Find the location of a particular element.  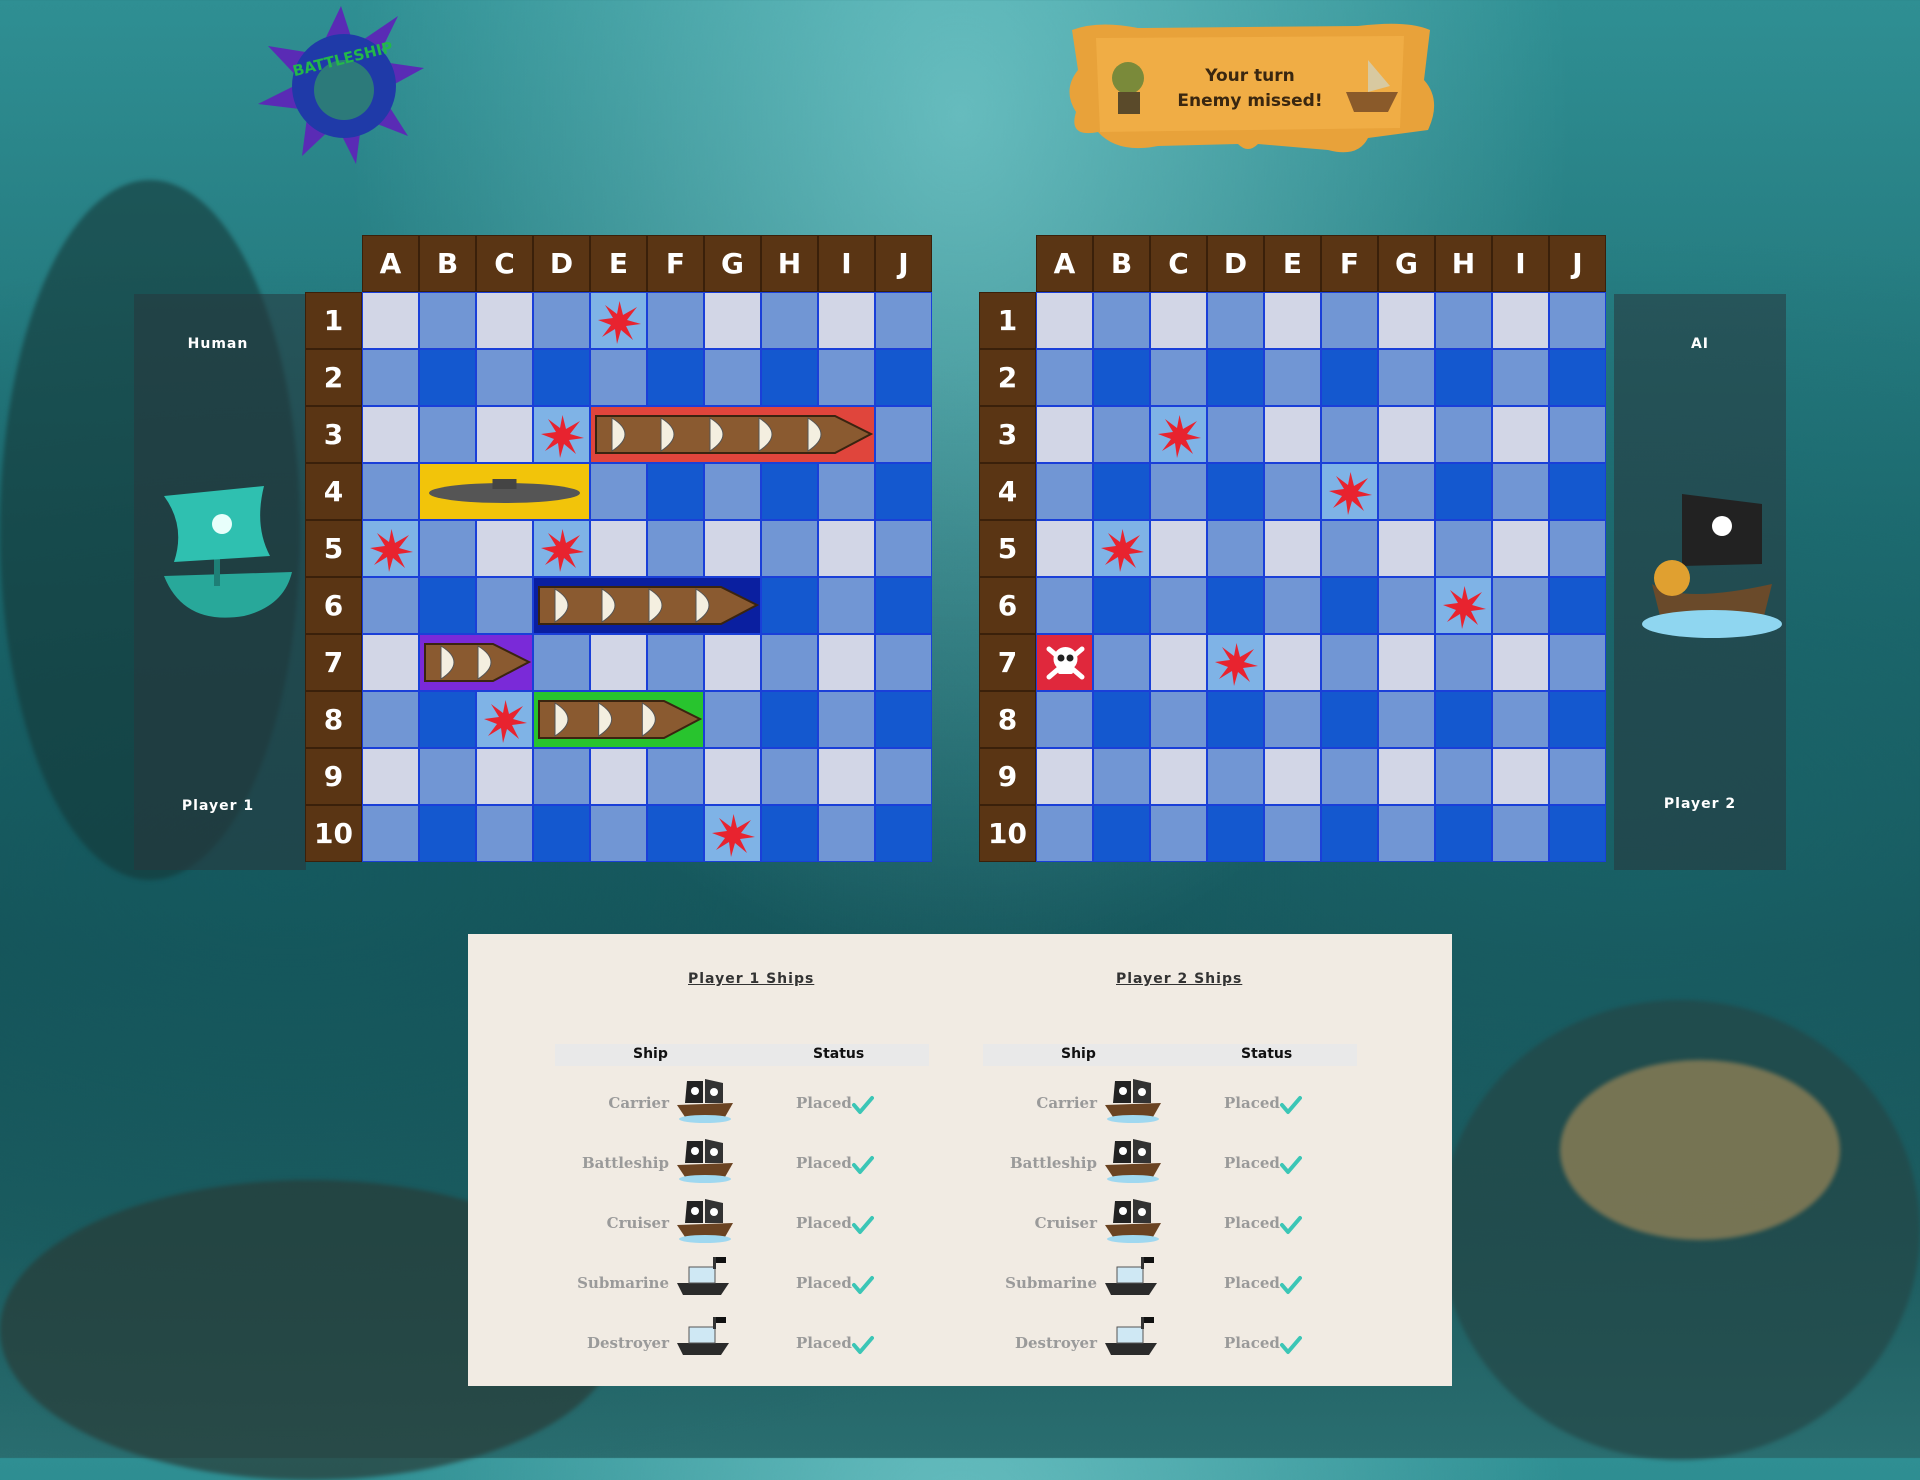

p2-cell-B1 is located at coordinates (1121, 320).